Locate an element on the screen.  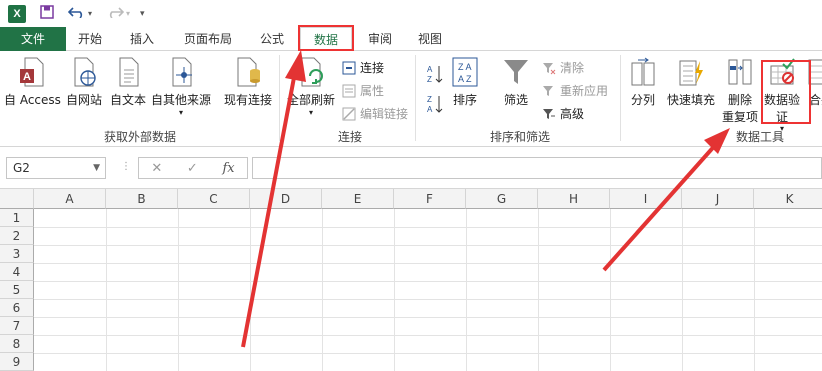
column-header: A is located at coordinates (70, 199).